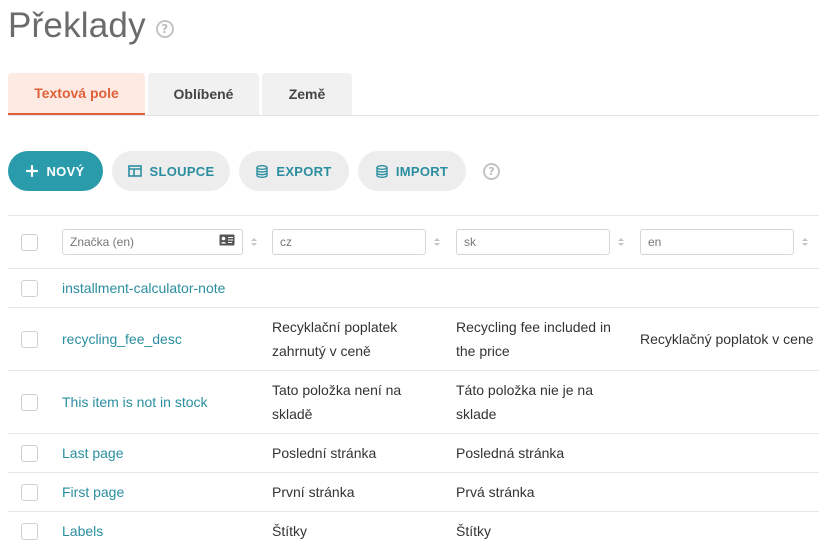 This screenshot has height=549, width=819. What do you see at coordinates (536, 339) in the screenshot?
I see `row-sk-value: Recycling fee included in the price` at bounding box center [536, 339].